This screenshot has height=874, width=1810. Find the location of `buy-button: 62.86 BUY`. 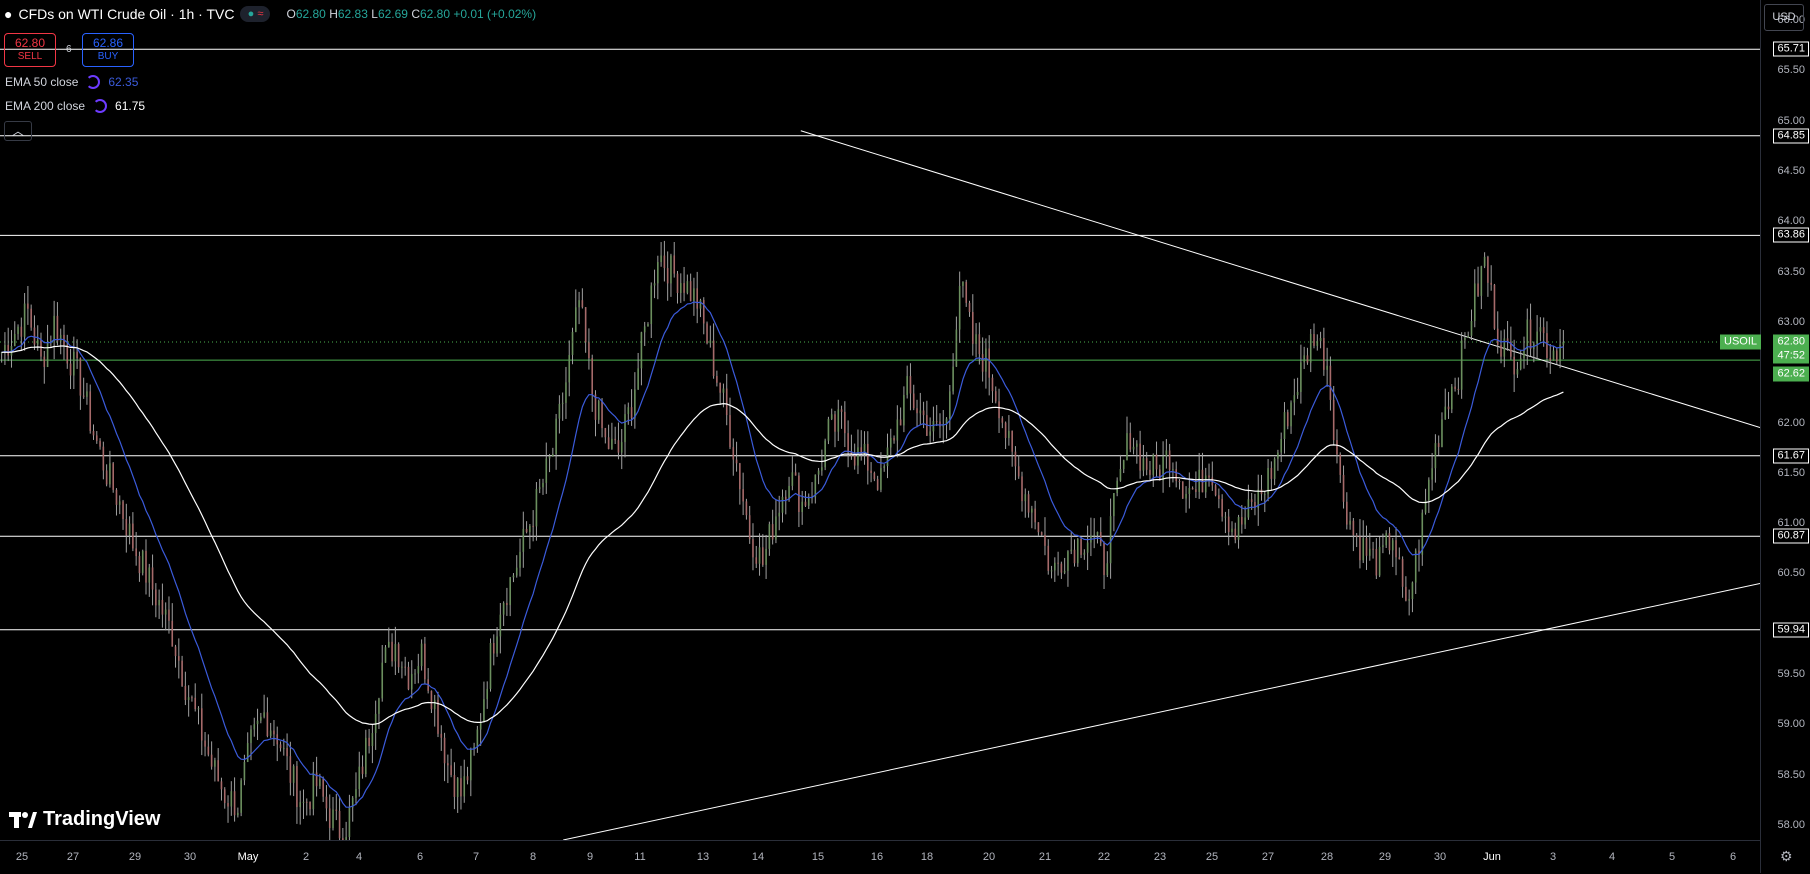

buy-button: 62.86 BUY is located at coordinates (108, 50).